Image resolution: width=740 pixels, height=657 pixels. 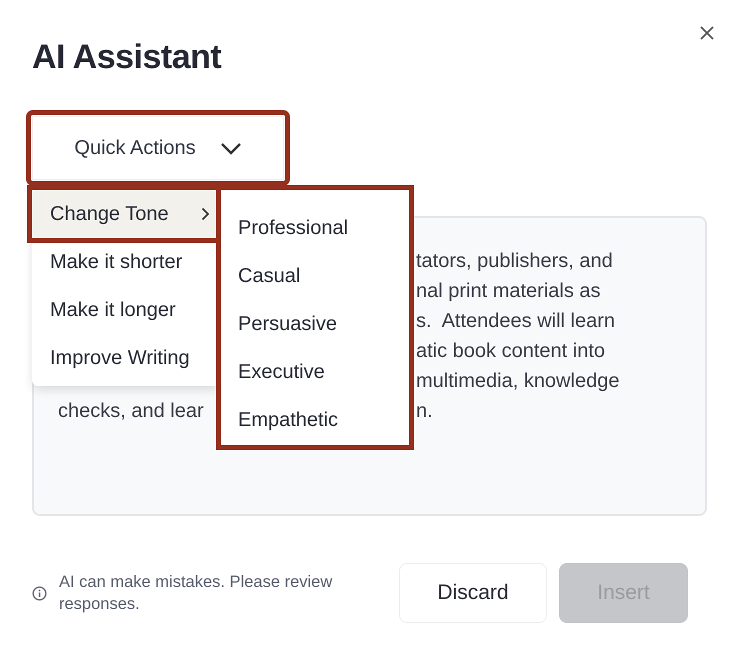 What do you see at coordinates (131, 411) in the screenshot?
I see `text-line: checks, and lear` at bounding box center [131, 411].